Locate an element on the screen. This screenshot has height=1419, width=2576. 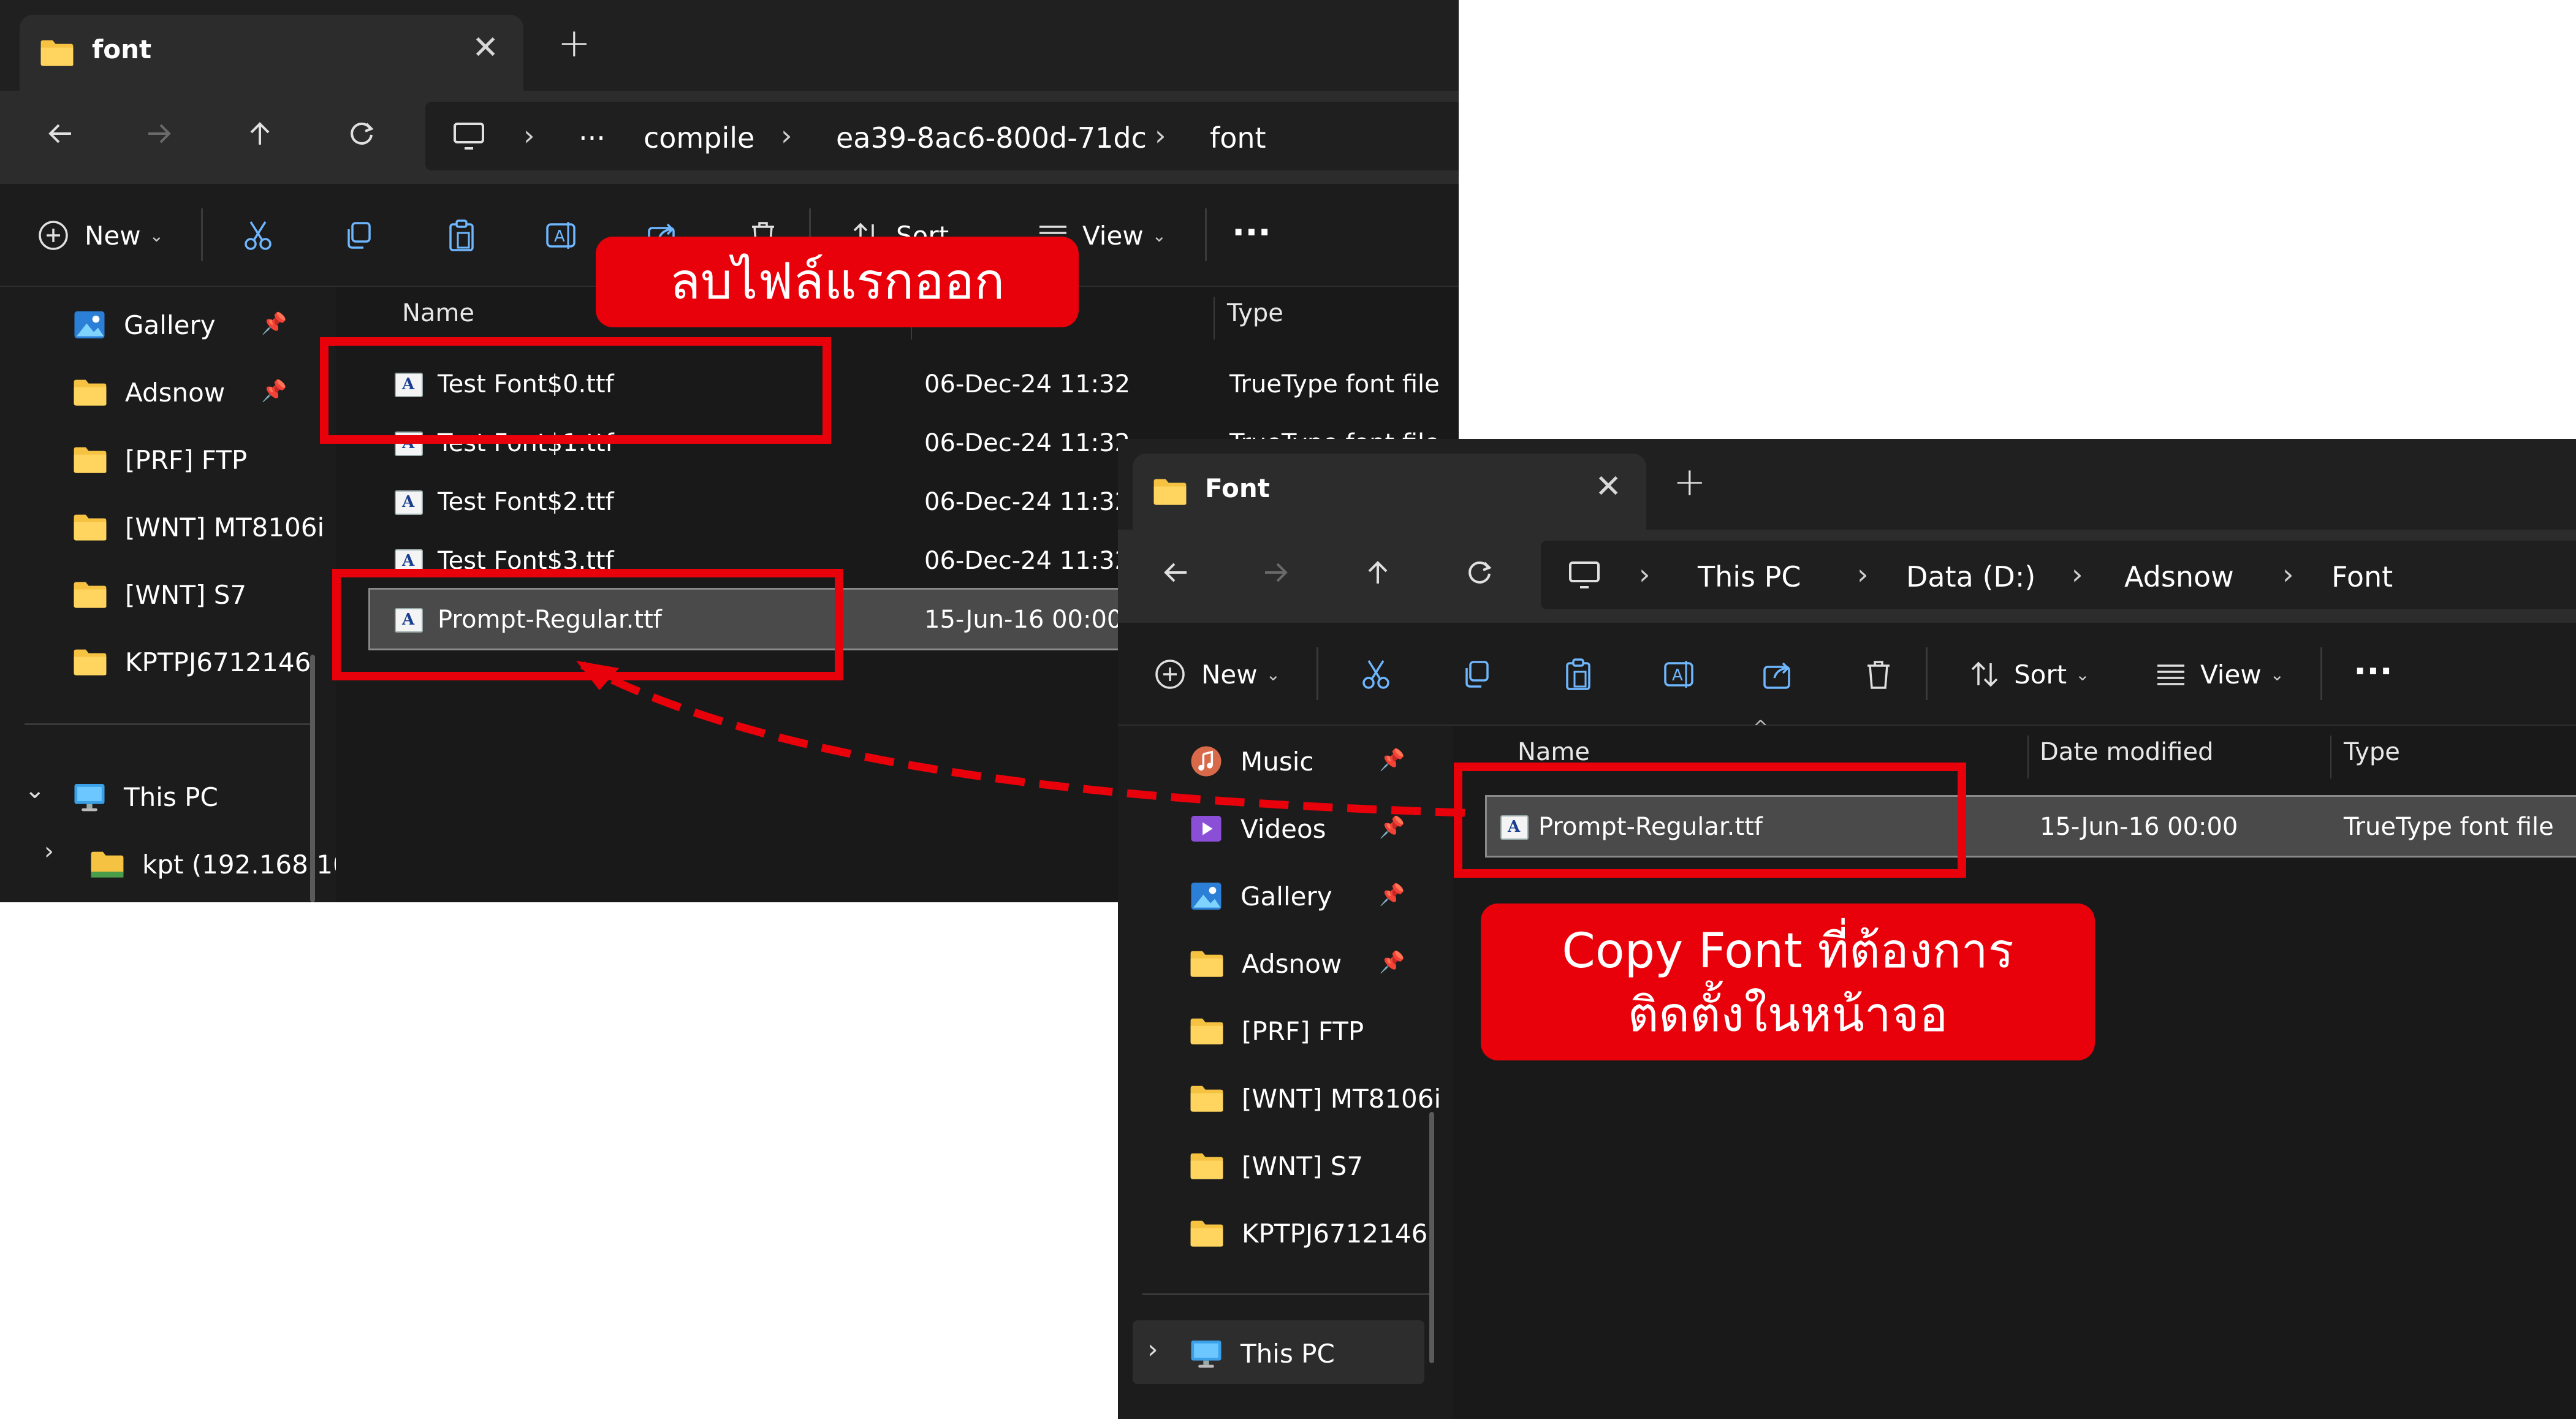
delete-first-file-callout: ลบไฟล์แรกออก is located at coordinates (837, 282).